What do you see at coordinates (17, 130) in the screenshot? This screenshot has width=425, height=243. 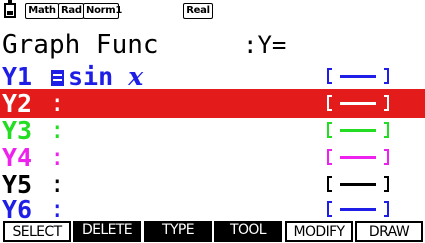 I see `function-label: Y3` at bounding box center [17, 130].